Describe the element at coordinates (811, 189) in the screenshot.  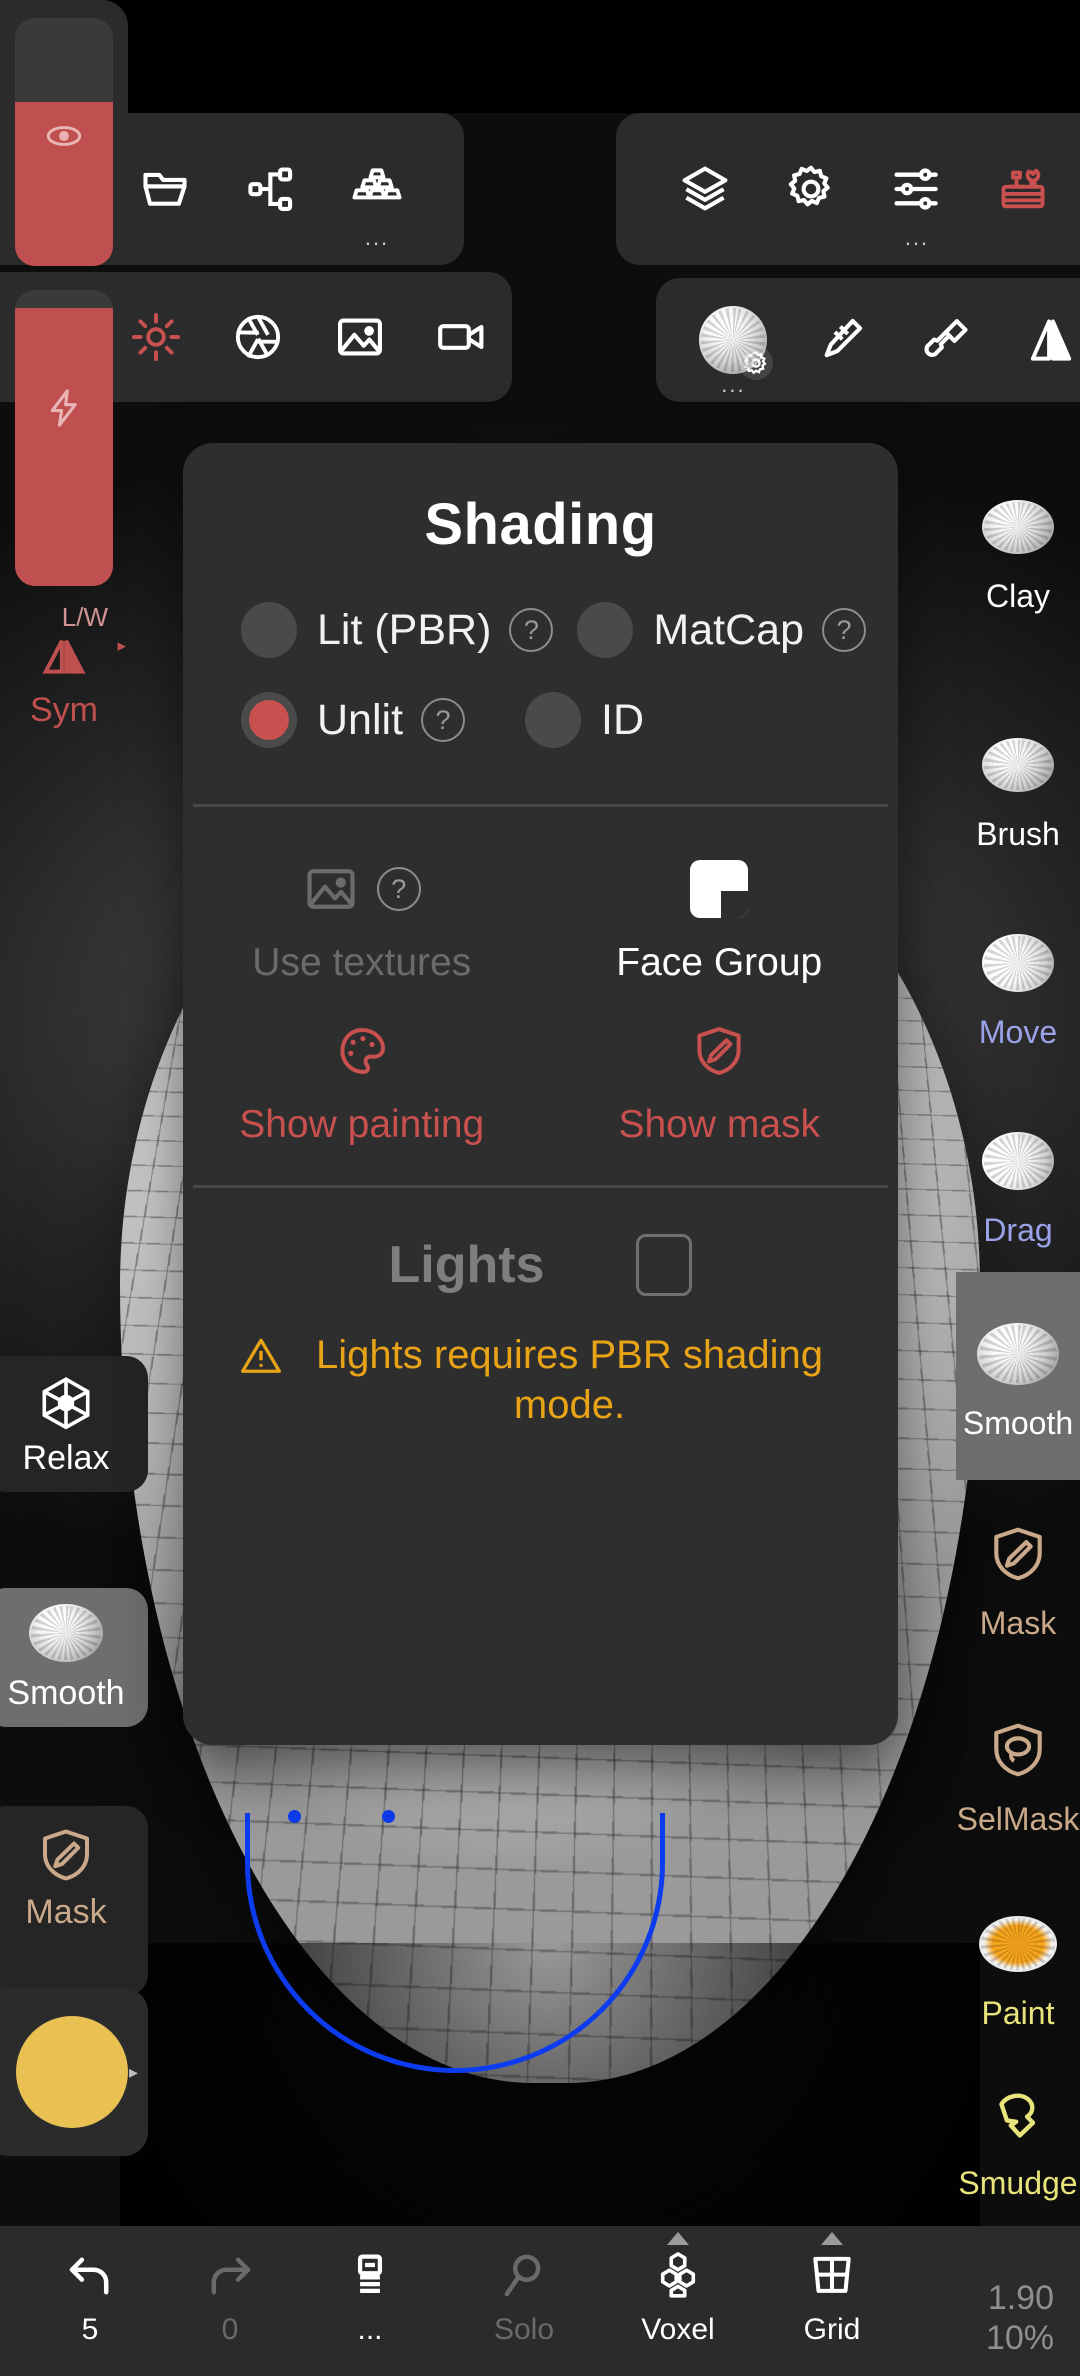
I see `gear-icon` at that location.